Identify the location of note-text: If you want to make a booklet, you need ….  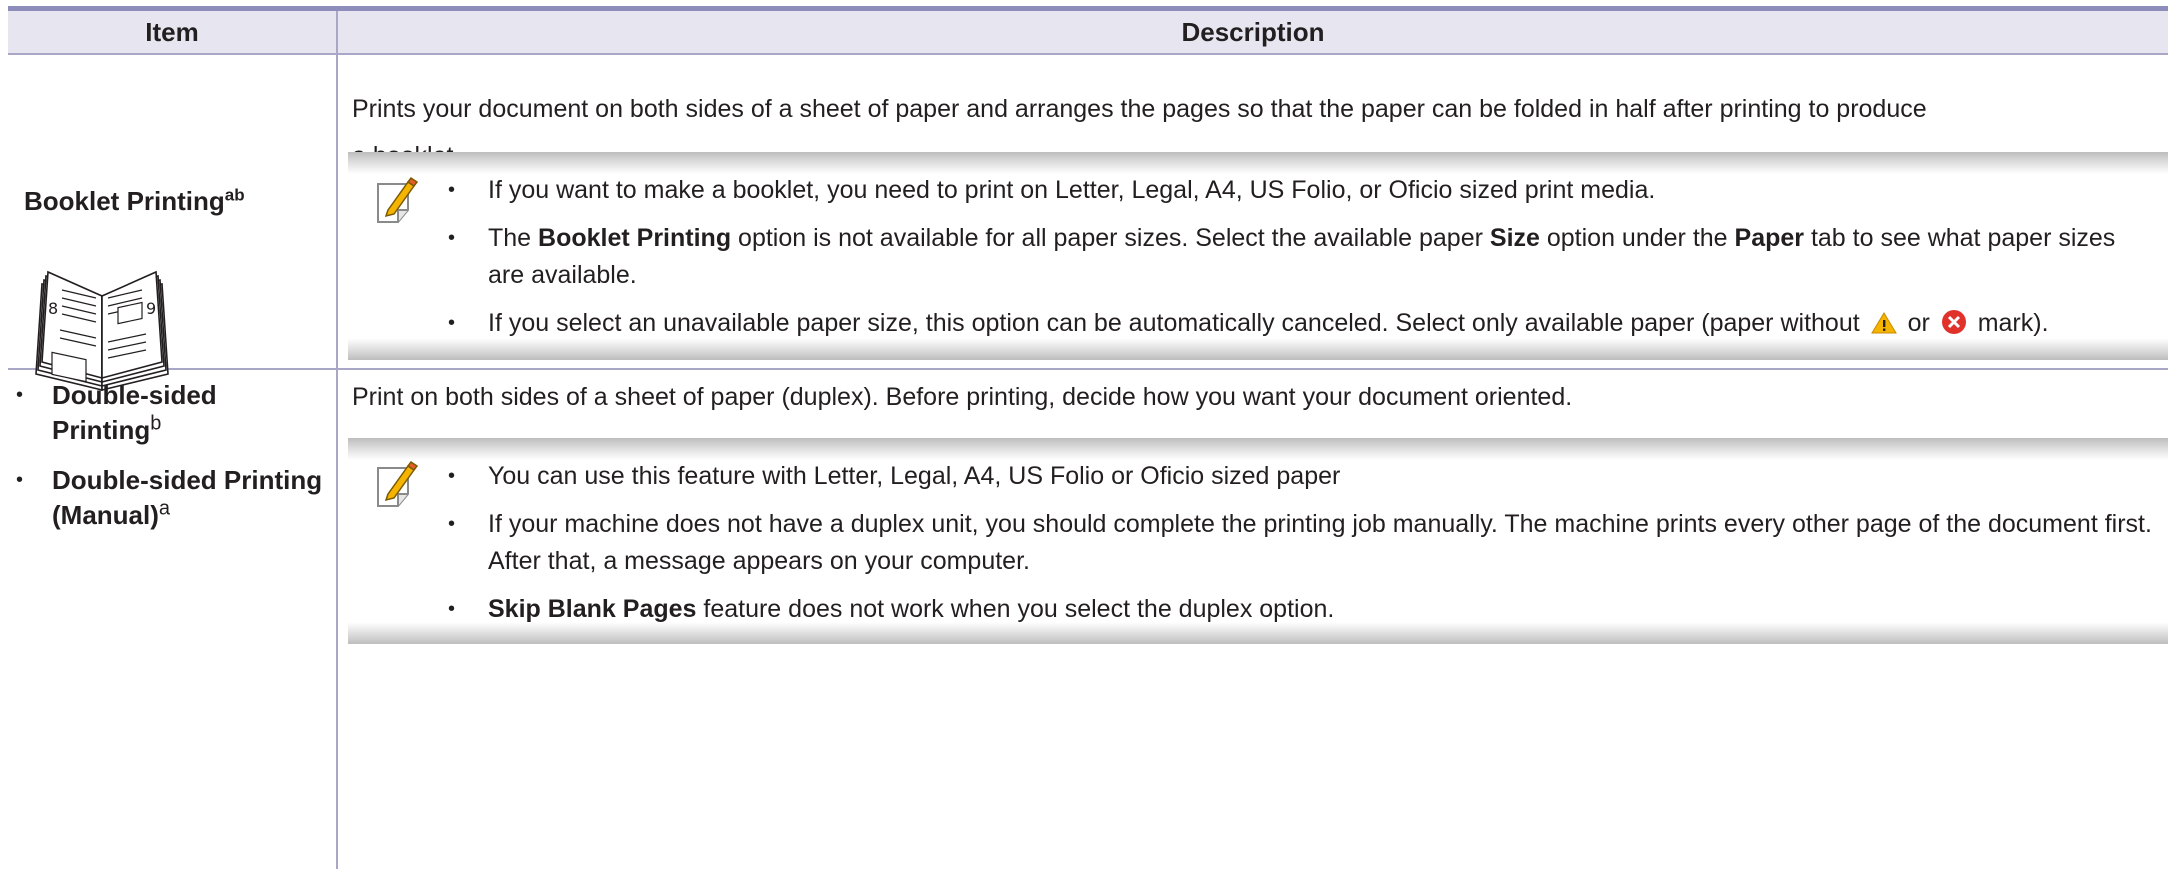
(1072, 190).